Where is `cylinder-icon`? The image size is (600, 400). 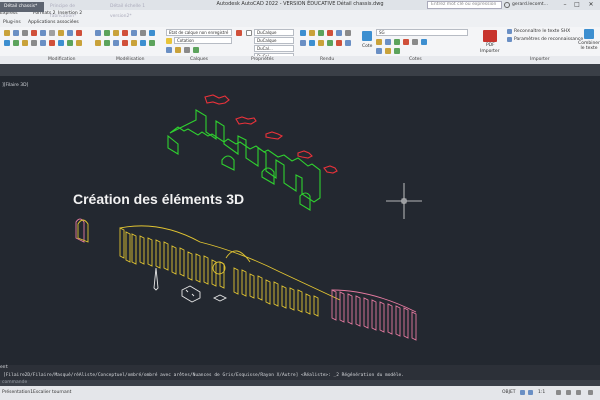 cylinder-icon is located at coordinates (98, 43).